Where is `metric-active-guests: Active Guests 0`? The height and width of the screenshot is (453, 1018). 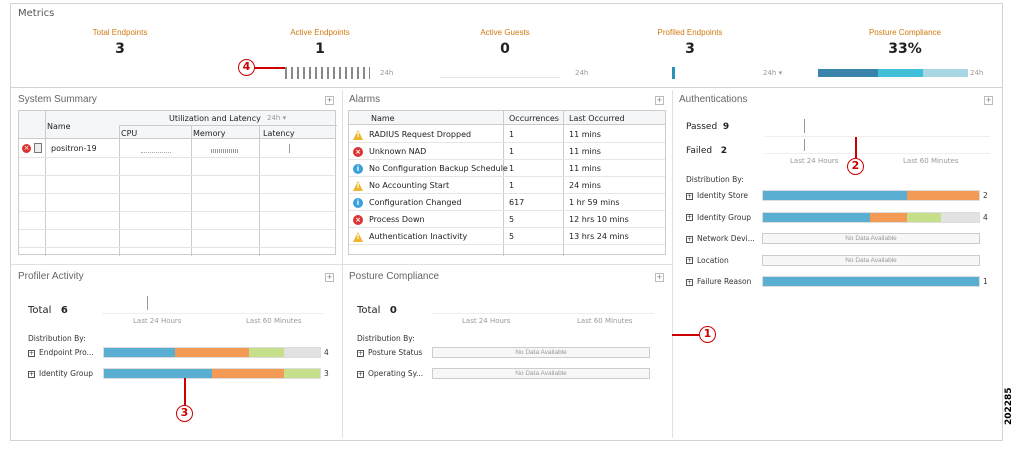 metric-active-guests: Active Guests 0 is located at coordinates (505, 42).